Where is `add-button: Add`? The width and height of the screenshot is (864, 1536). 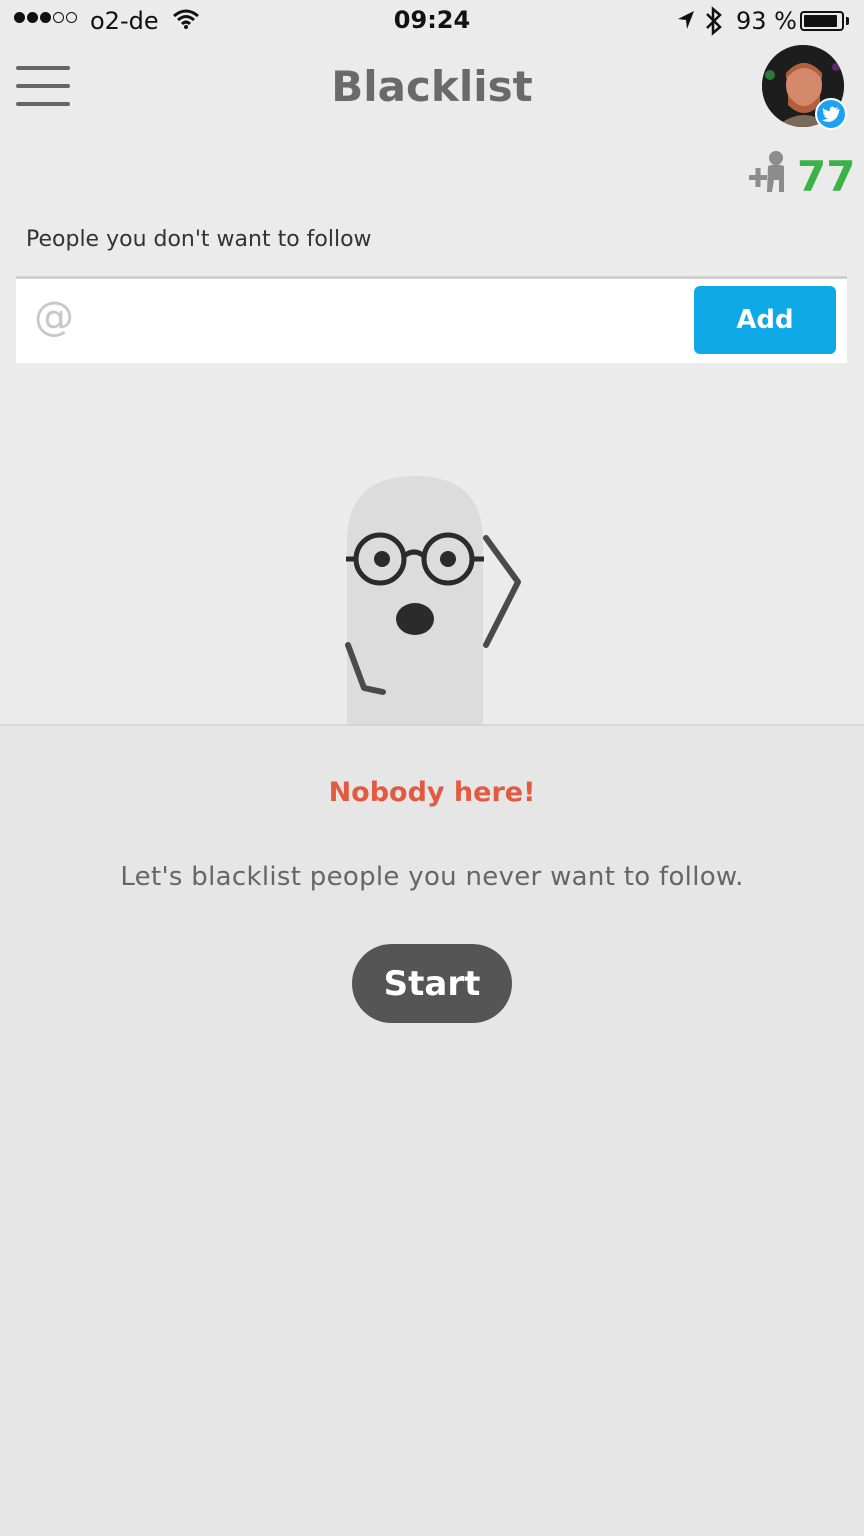 add-button: Add is located at coordinates (765, 320).